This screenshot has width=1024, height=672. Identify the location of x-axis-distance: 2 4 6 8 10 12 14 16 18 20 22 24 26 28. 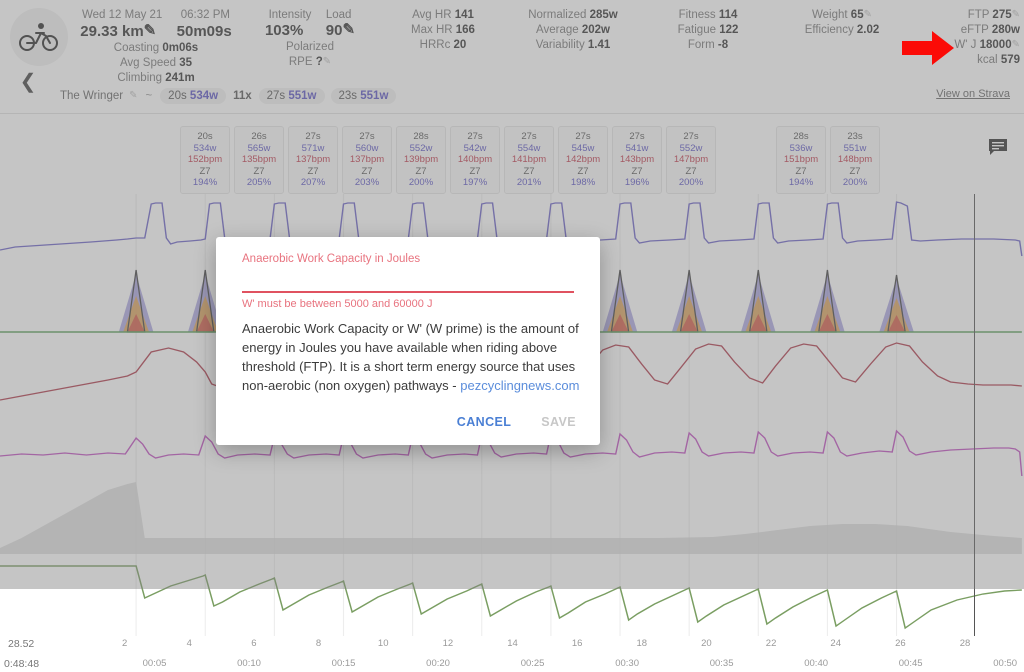
(534, 645).